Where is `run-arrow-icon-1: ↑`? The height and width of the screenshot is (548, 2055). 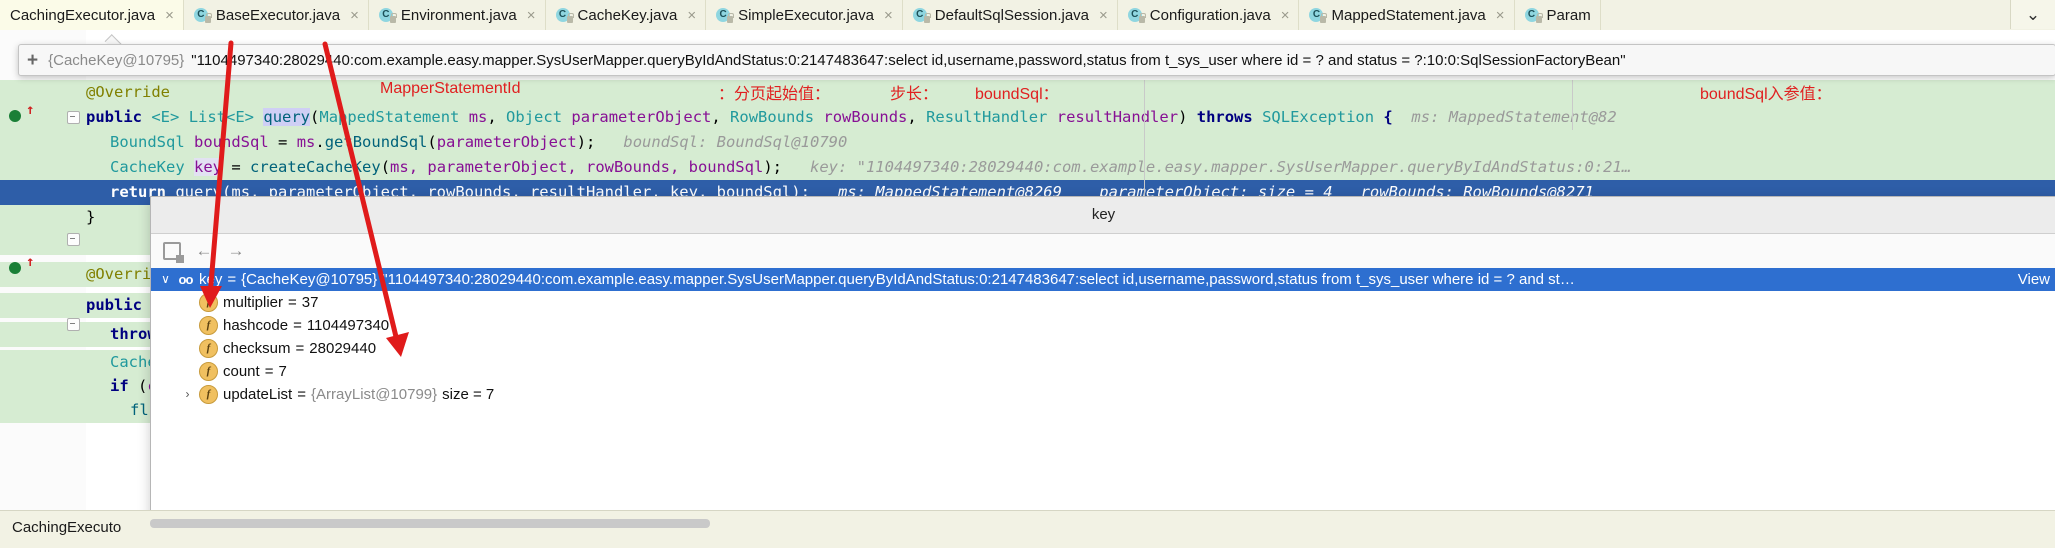
run-arrow-icon-1: ↑ is located at coordinates (30, 110).